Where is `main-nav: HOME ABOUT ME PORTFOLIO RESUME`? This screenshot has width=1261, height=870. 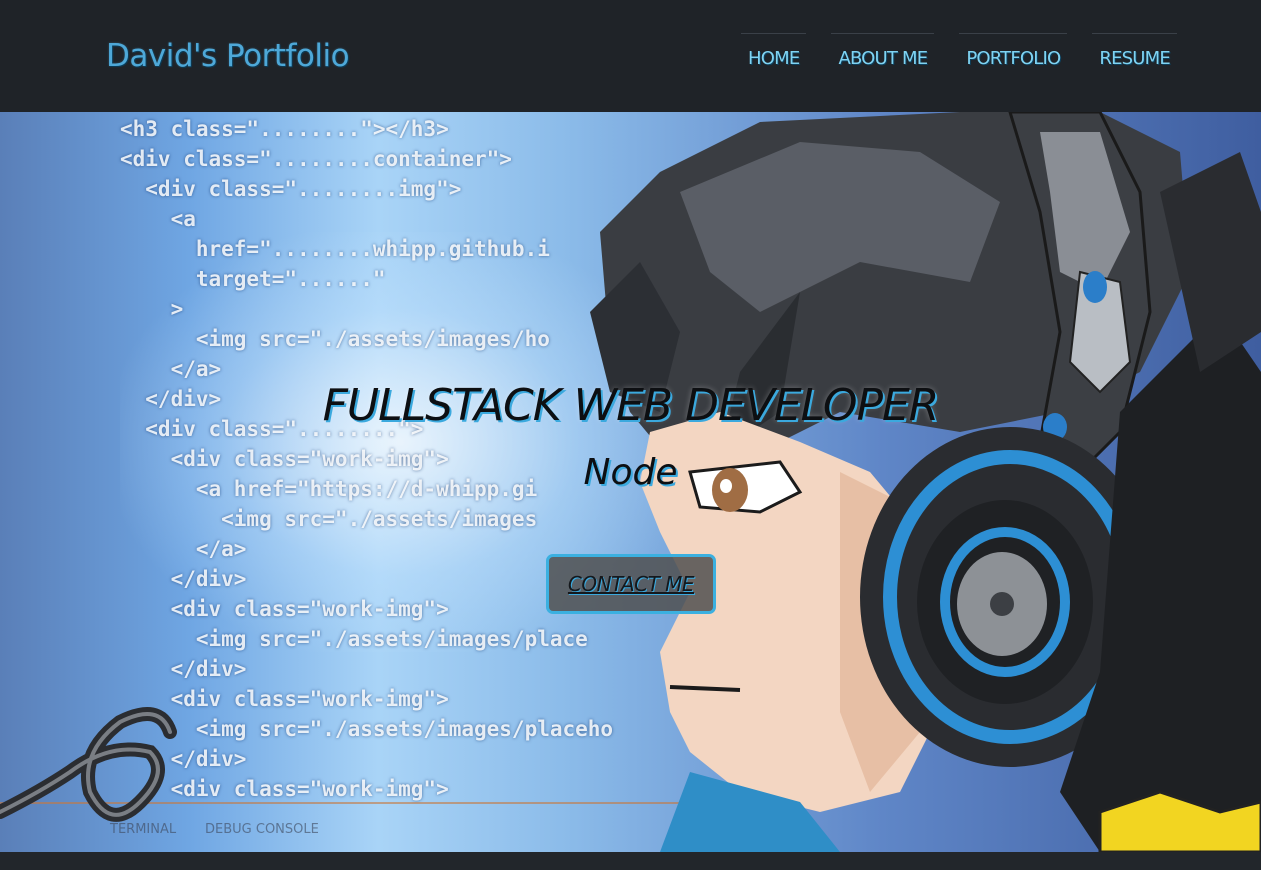
main-nav: HOME ABOUT ME PORTFOLIO RESUME is located at coordinates (959, 51).